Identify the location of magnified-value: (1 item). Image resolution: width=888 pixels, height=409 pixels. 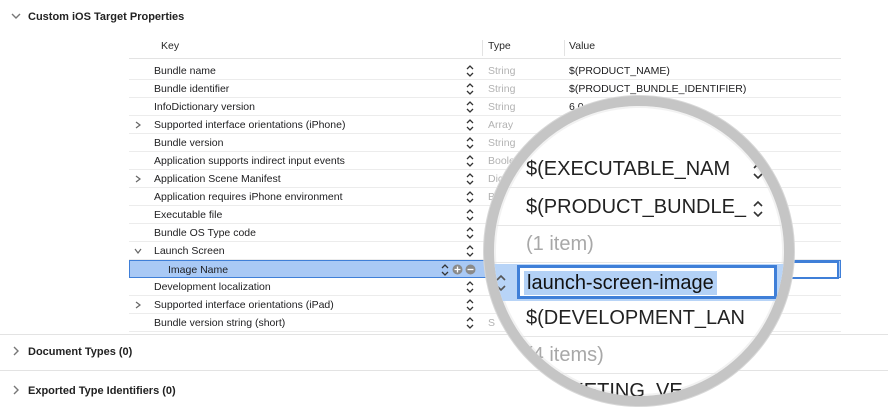
(560, 244).